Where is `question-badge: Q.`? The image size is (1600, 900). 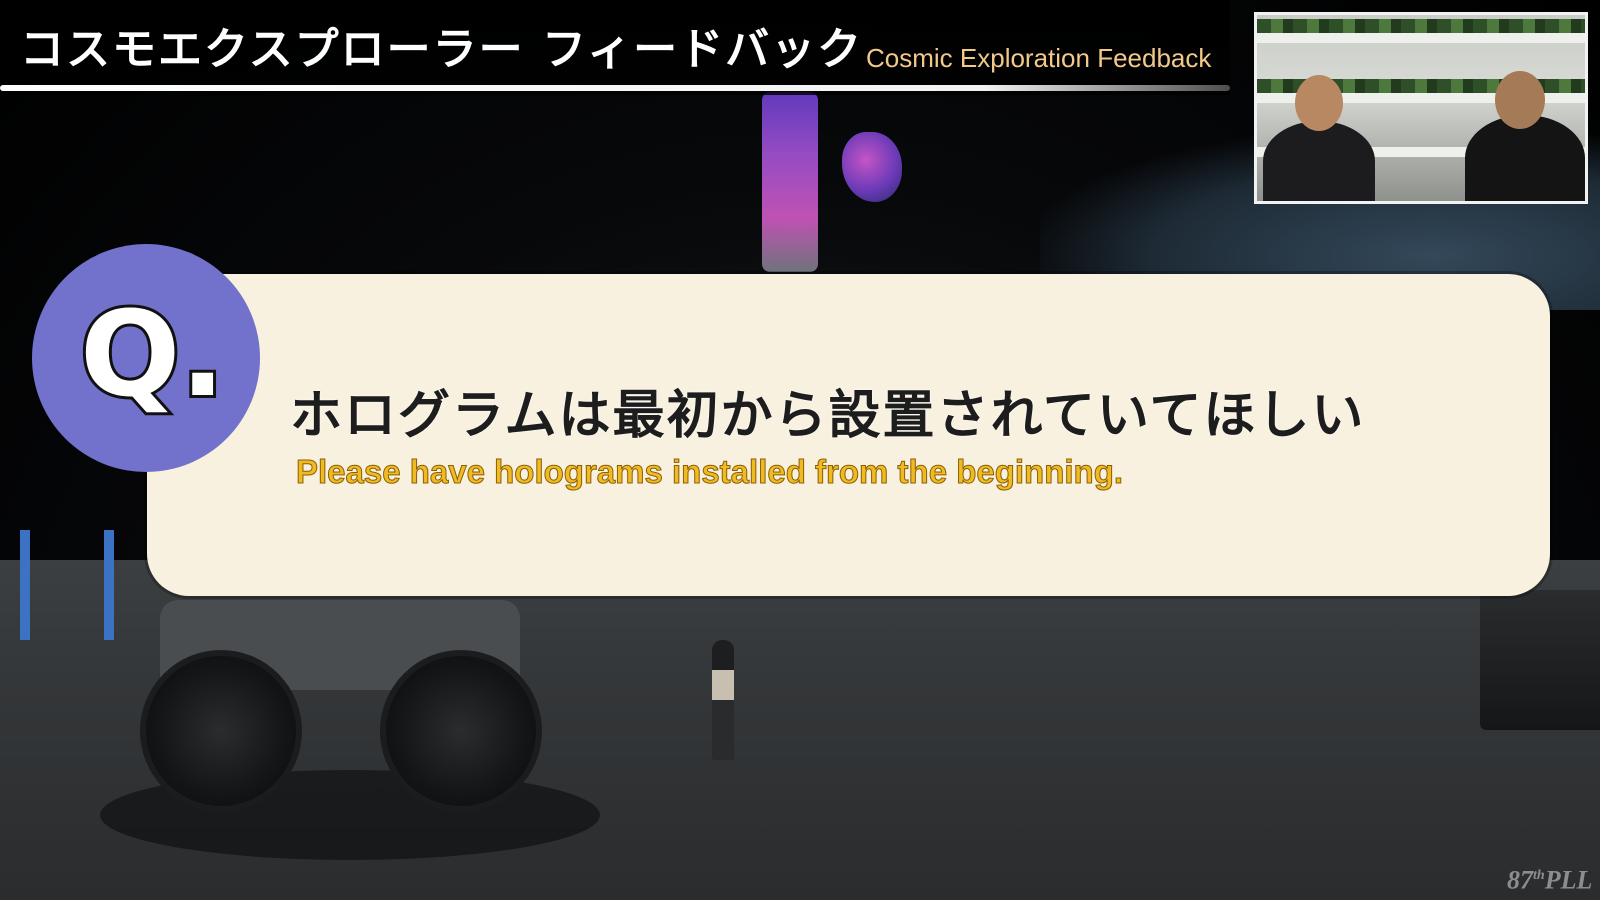 question-badge: Q. is located at coordinates (146, 358).